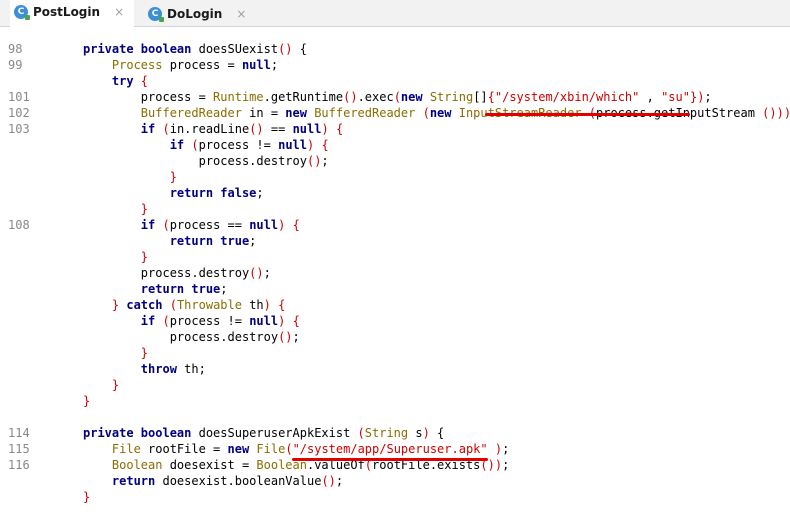  Describe the element at coordinates (395, 129) in the screenshot. I see `code-line: 103 if (in.readLine() == null) {` at that location.